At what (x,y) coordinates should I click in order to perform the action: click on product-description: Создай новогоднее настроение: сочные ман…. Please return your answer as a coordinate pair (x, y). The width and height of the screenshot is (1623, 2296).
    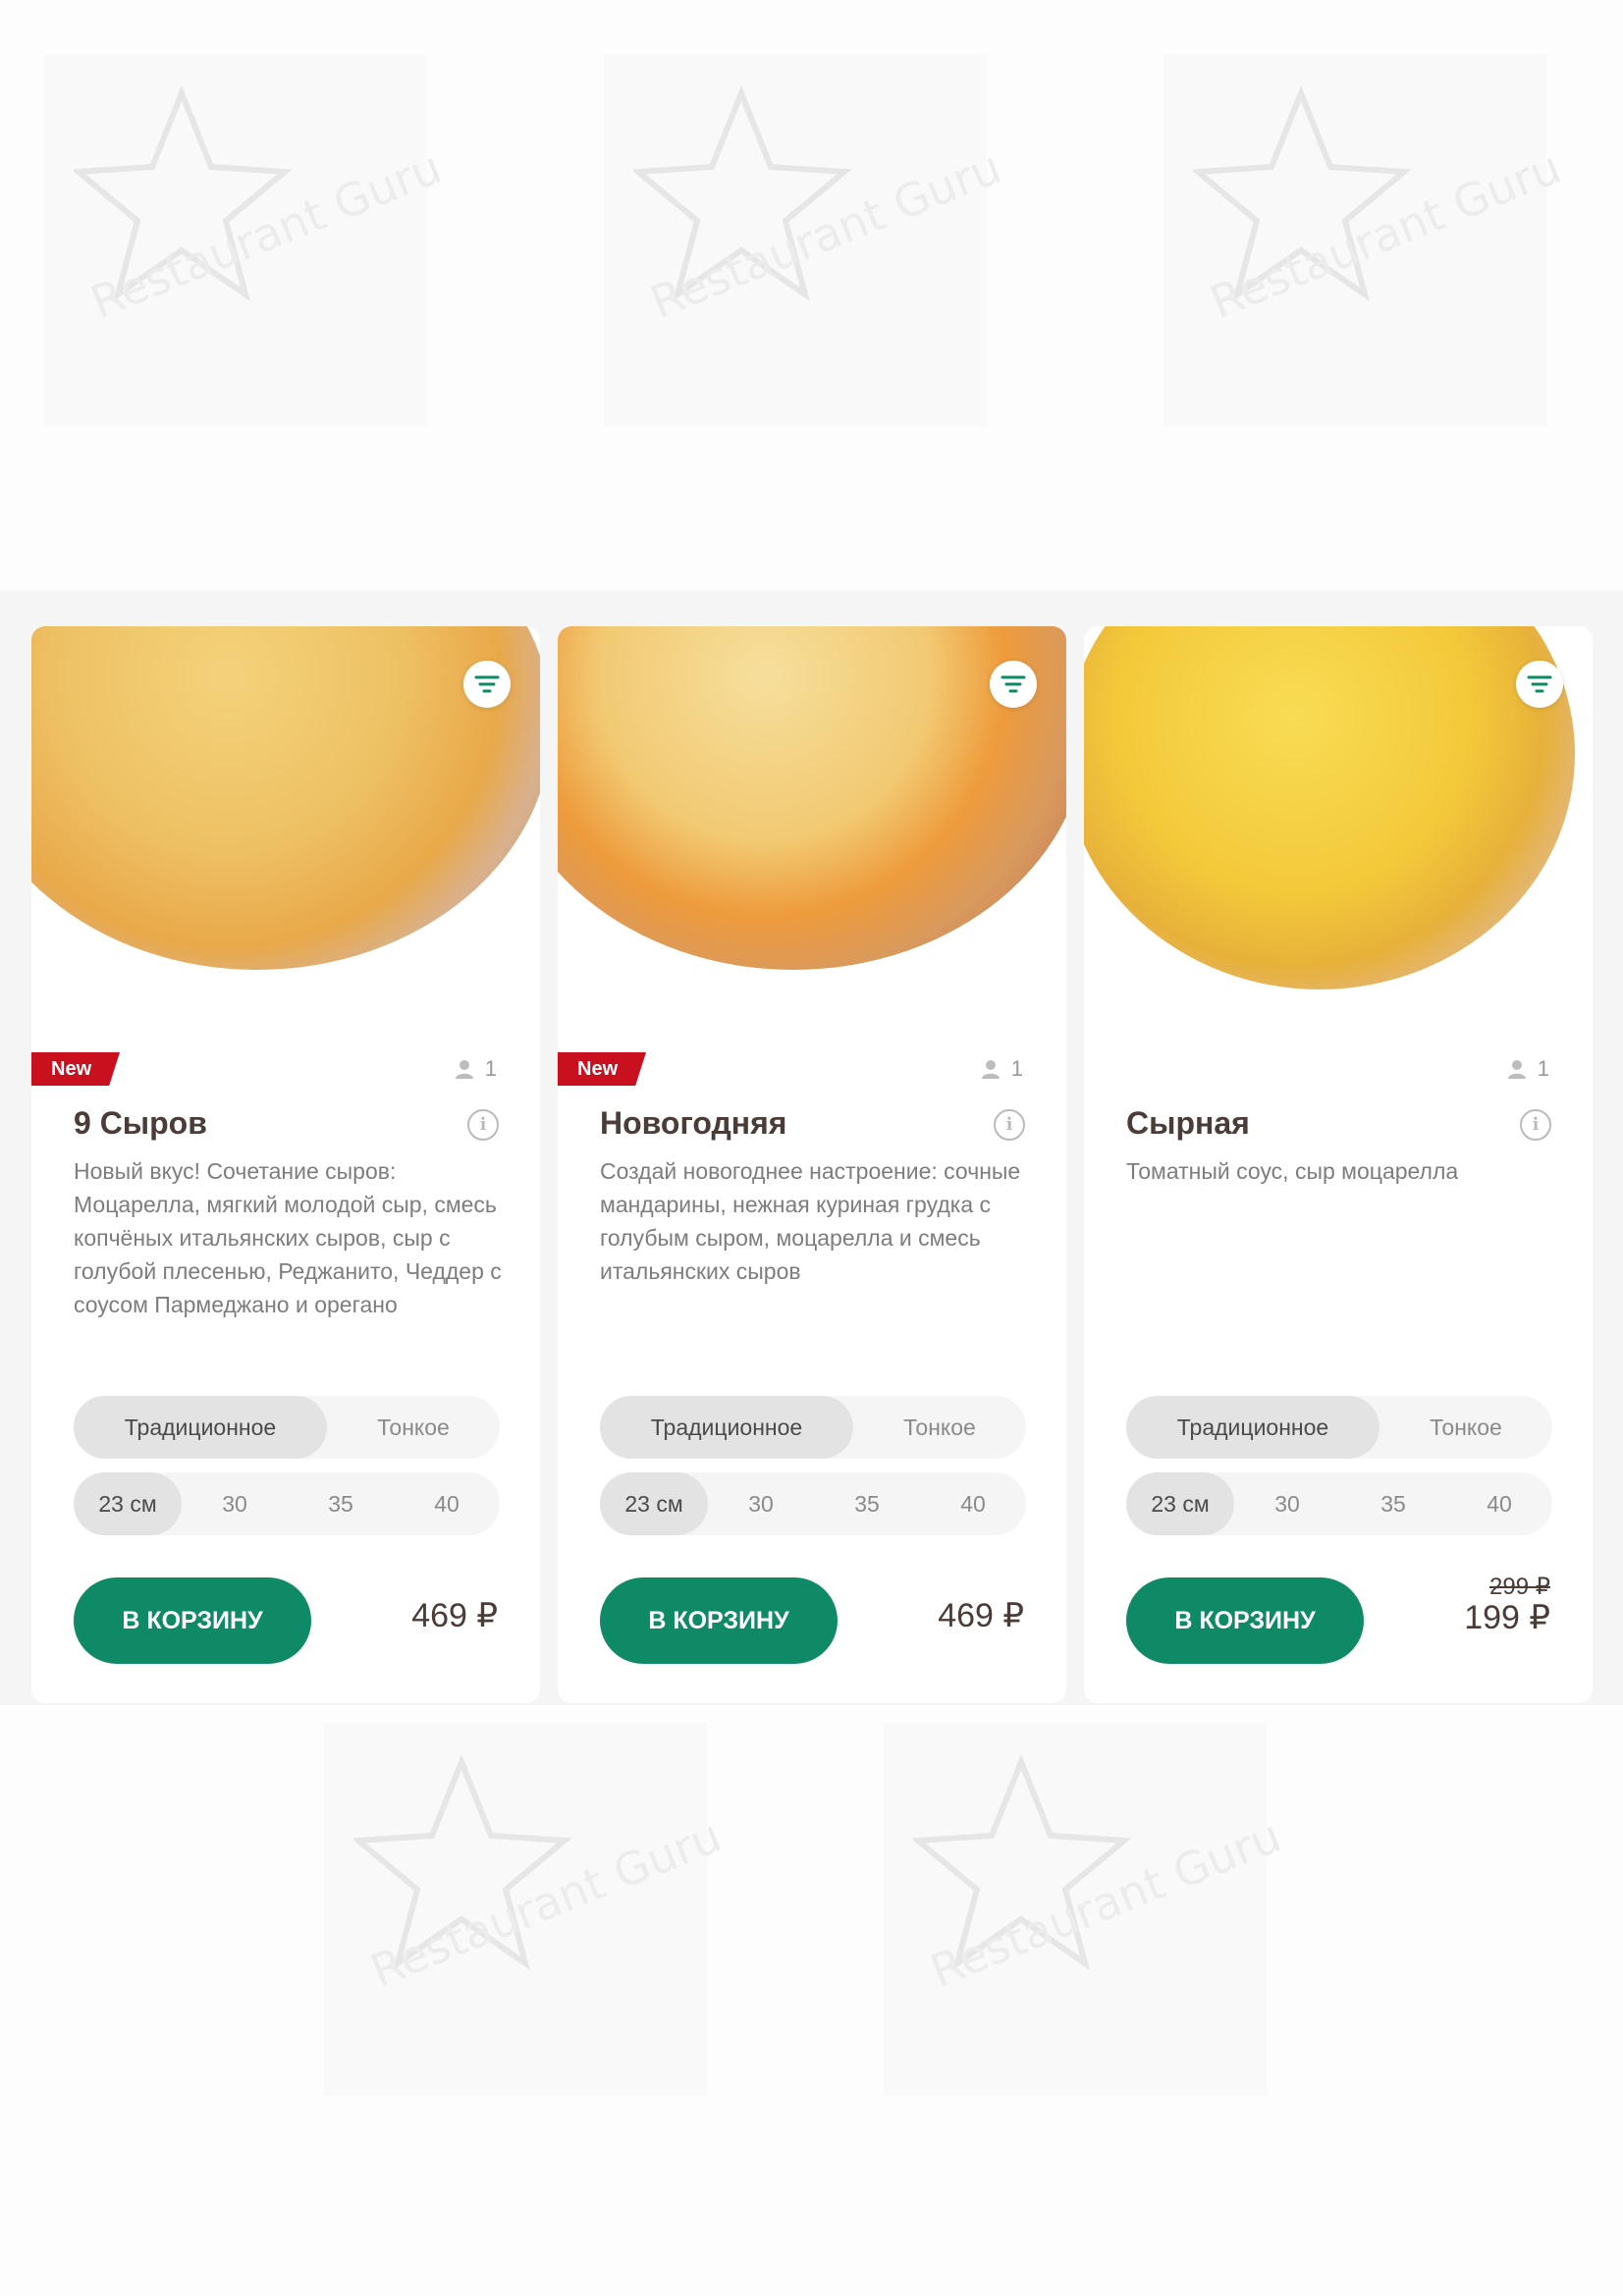
    Looking at the image, I should click on (810, 1221).